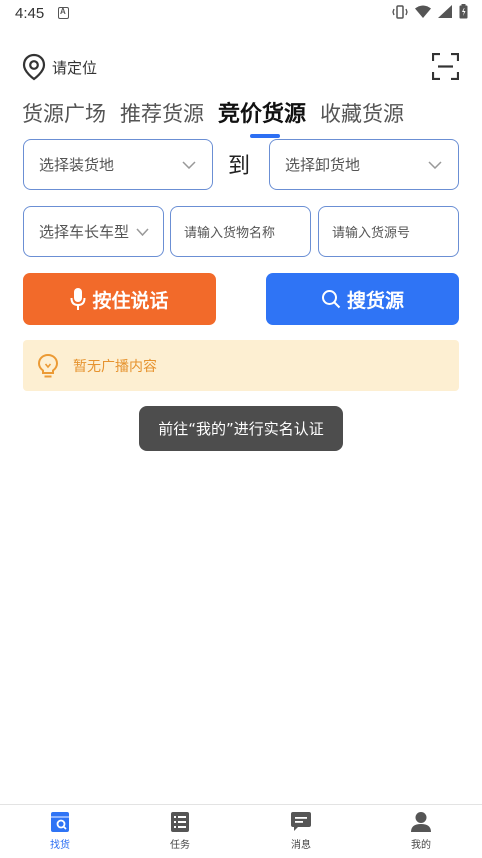  What do you see at coordinates (331, 299) in the screenshot?
I see `search-icon` at bounding box center [331, 299].